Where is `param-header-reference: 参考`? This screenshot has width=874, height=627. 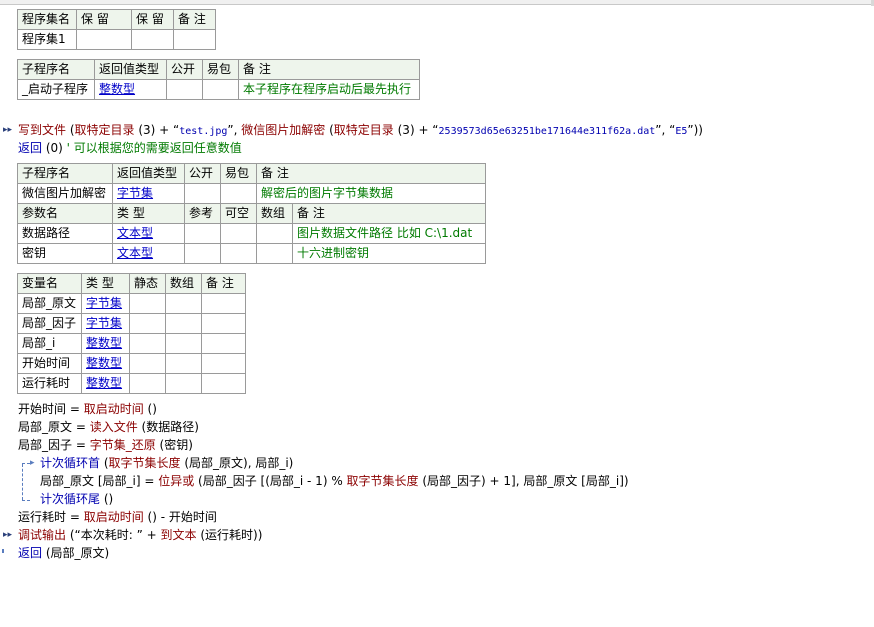 param-header-reference: 参考 is located at coordinates (202, 213).